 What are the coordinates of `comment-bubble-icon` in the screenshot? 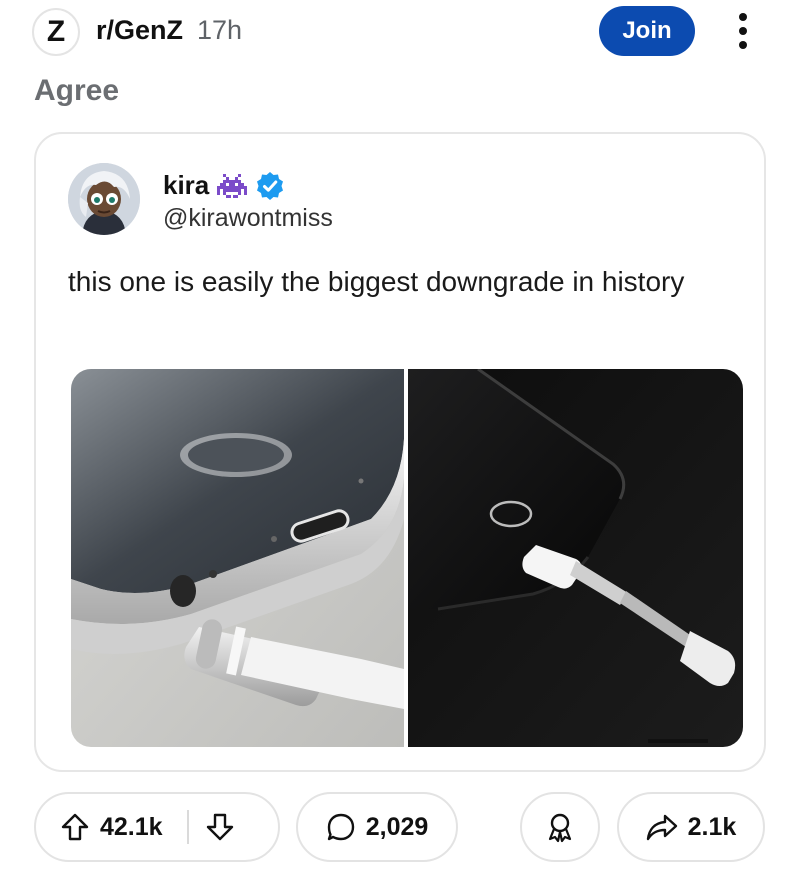 It's located at (340, 827).